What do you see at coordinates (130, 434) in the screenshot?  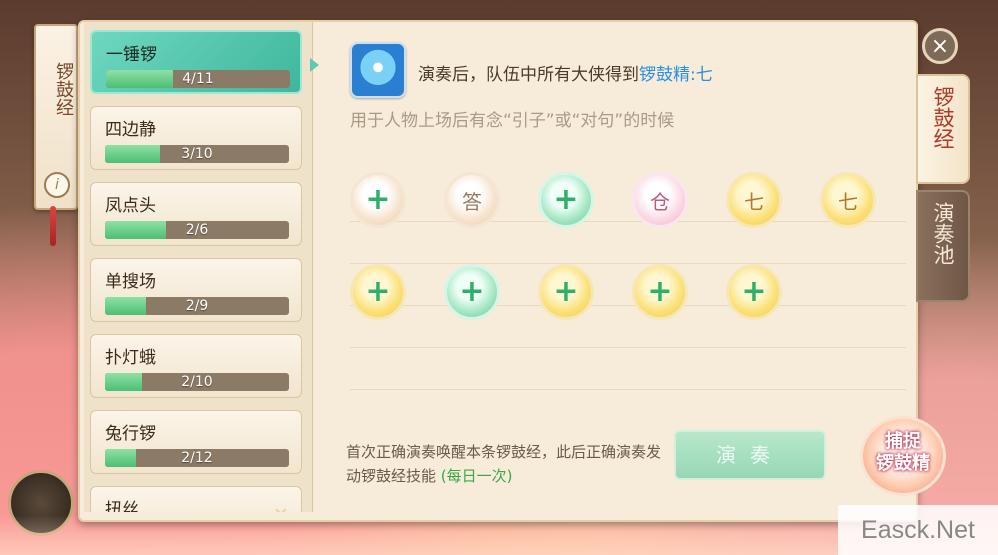 I see `list-item-name: 兔行锣` at bounding box center [130, 434].